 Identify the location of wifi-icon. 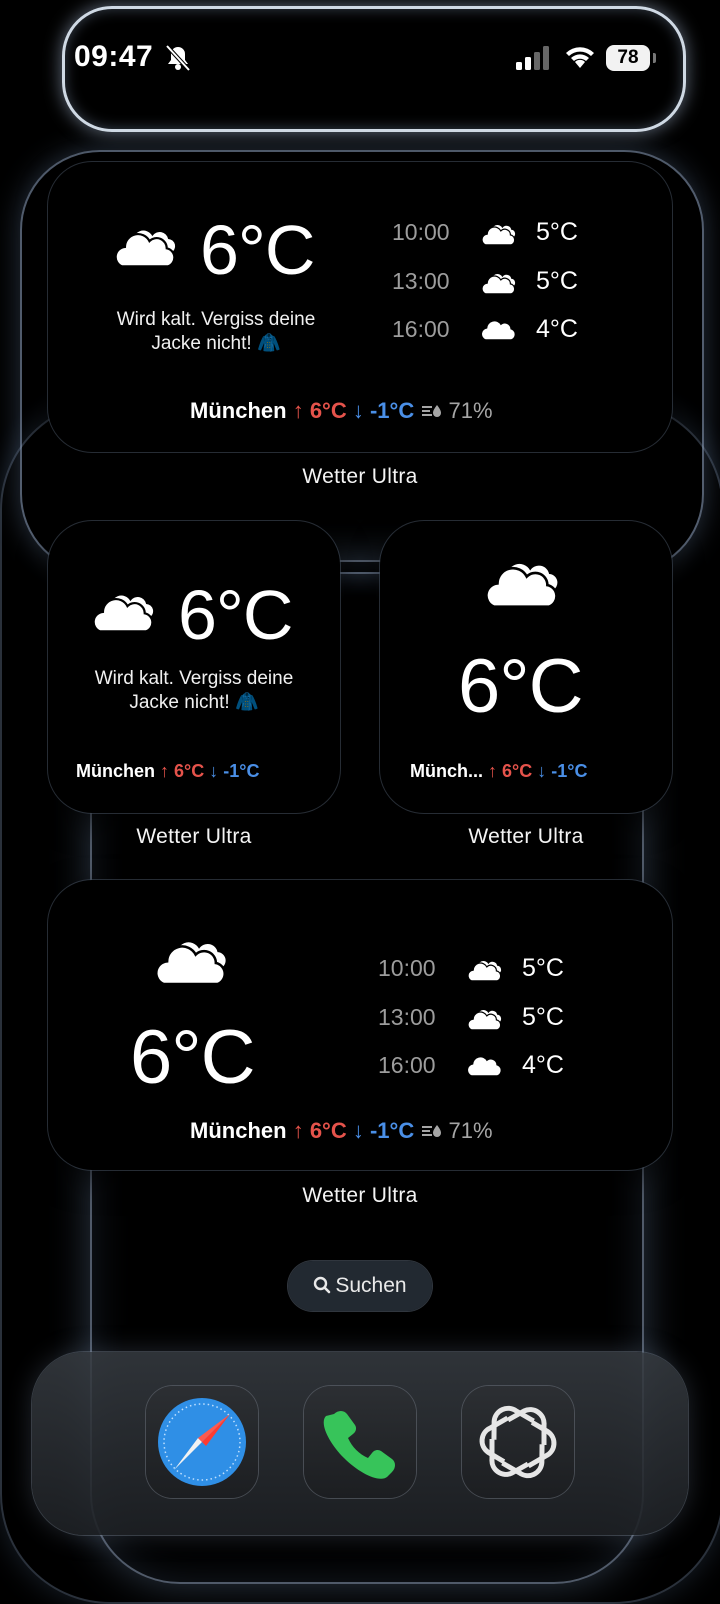
(580, 57).